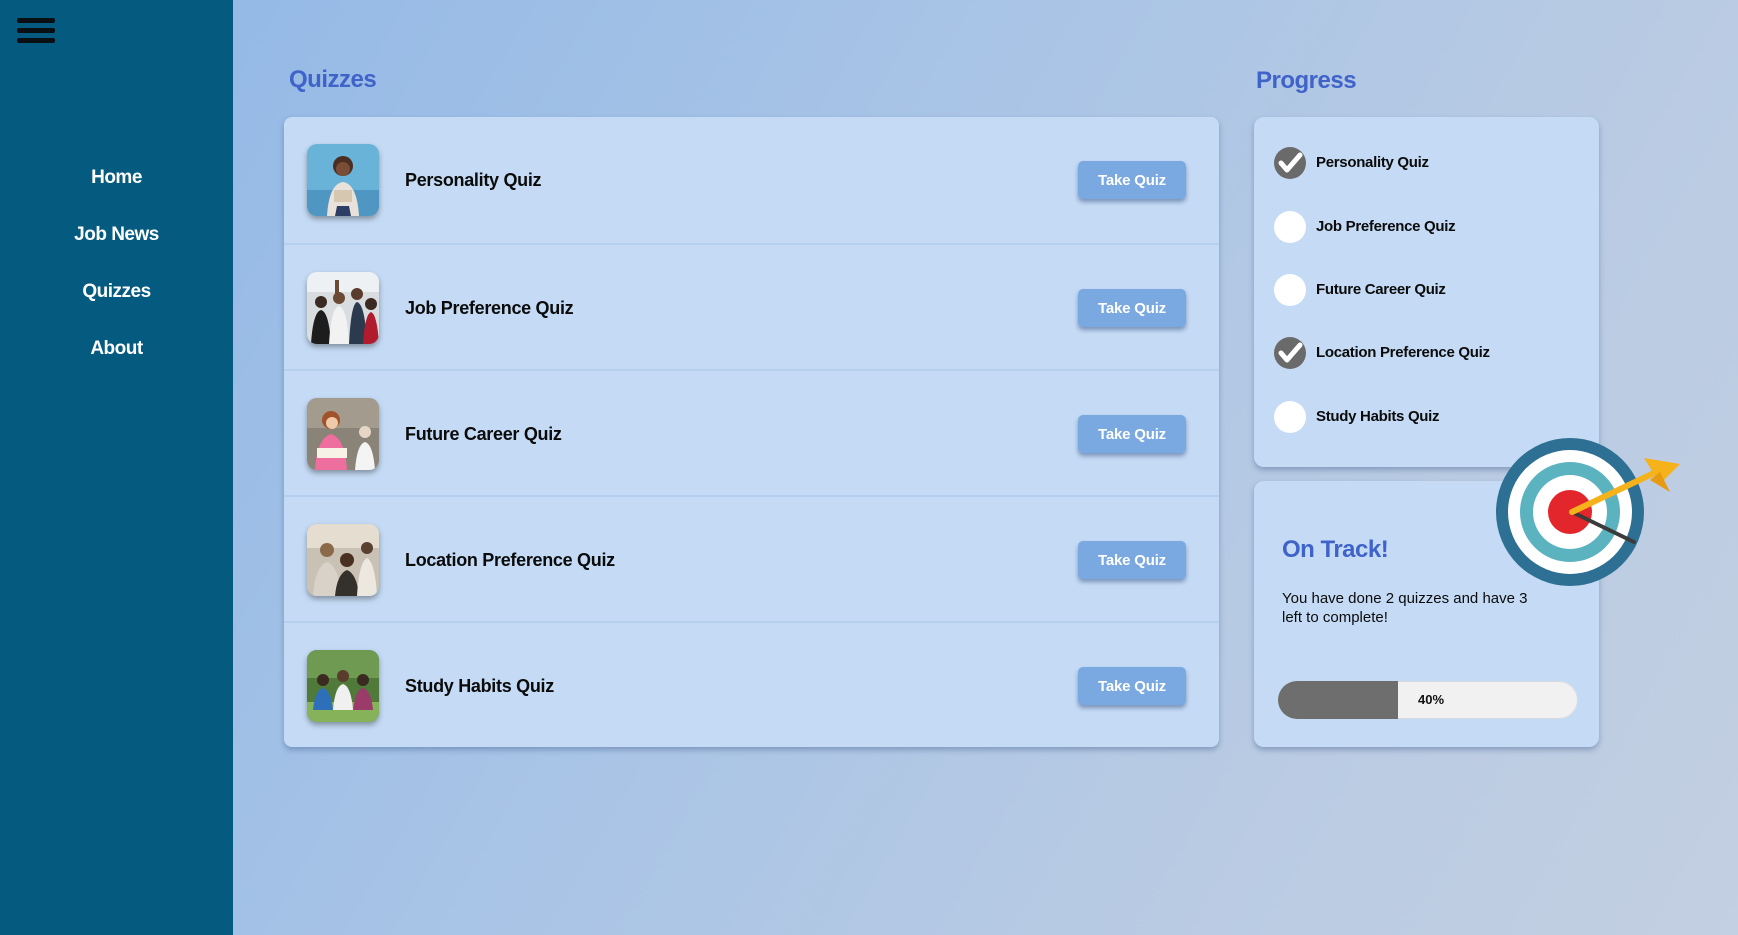 The image size is (1738, 935). I want to click on nav-item-home: Home, so click(116, 191).